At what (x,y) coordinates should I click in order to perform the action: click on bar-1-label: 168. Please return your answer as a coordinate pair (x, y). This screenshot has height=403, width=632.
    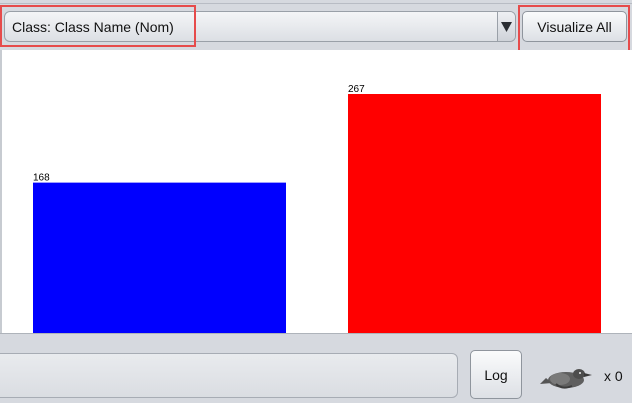
    Looking at the image, I should click on (41, 178).